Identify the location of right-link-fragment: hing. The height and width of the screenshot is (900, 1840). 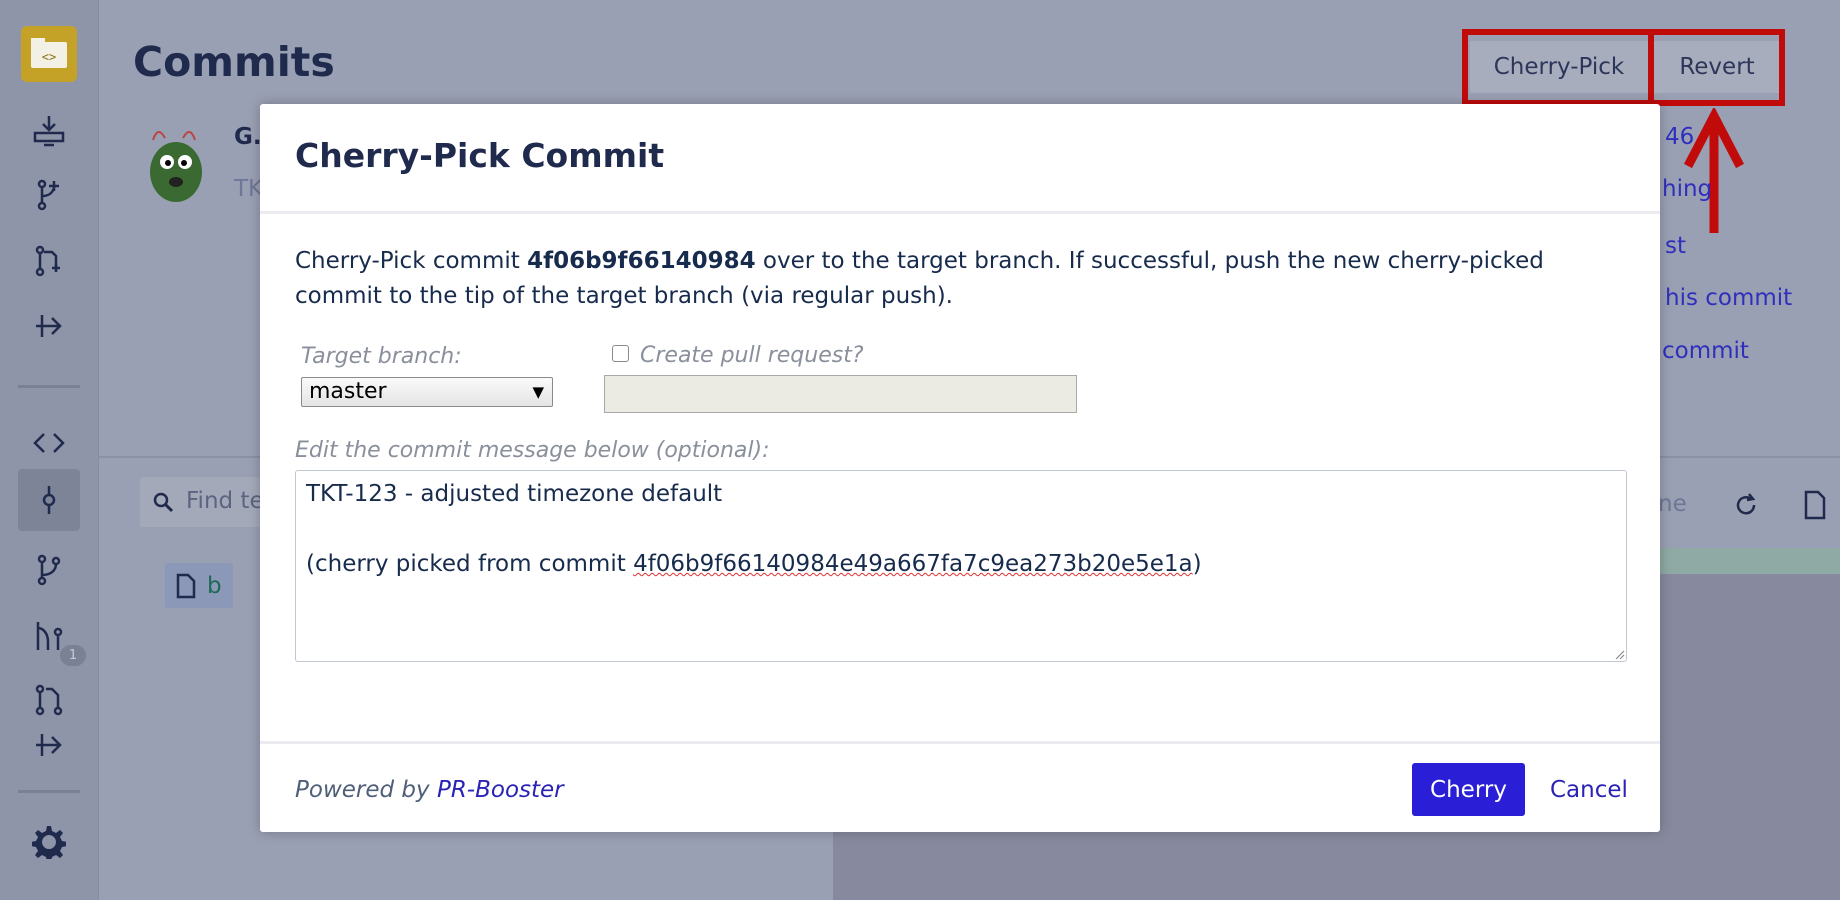
(1687, 189).